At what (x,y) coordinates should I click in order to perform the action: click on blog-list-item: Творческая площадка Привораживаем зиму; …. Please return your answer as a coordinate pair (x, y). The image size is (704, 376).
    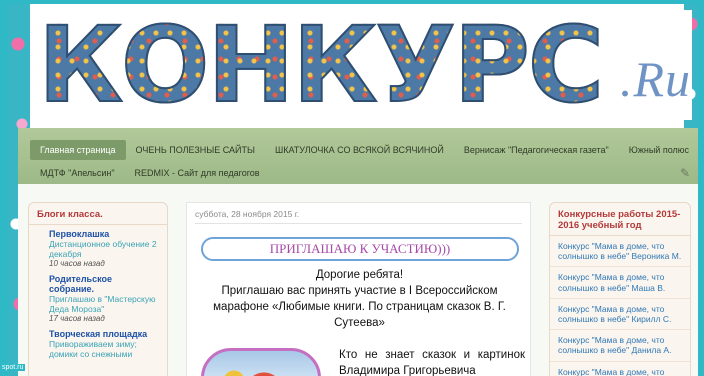
    Looking at the image, I should click on (98, 343).